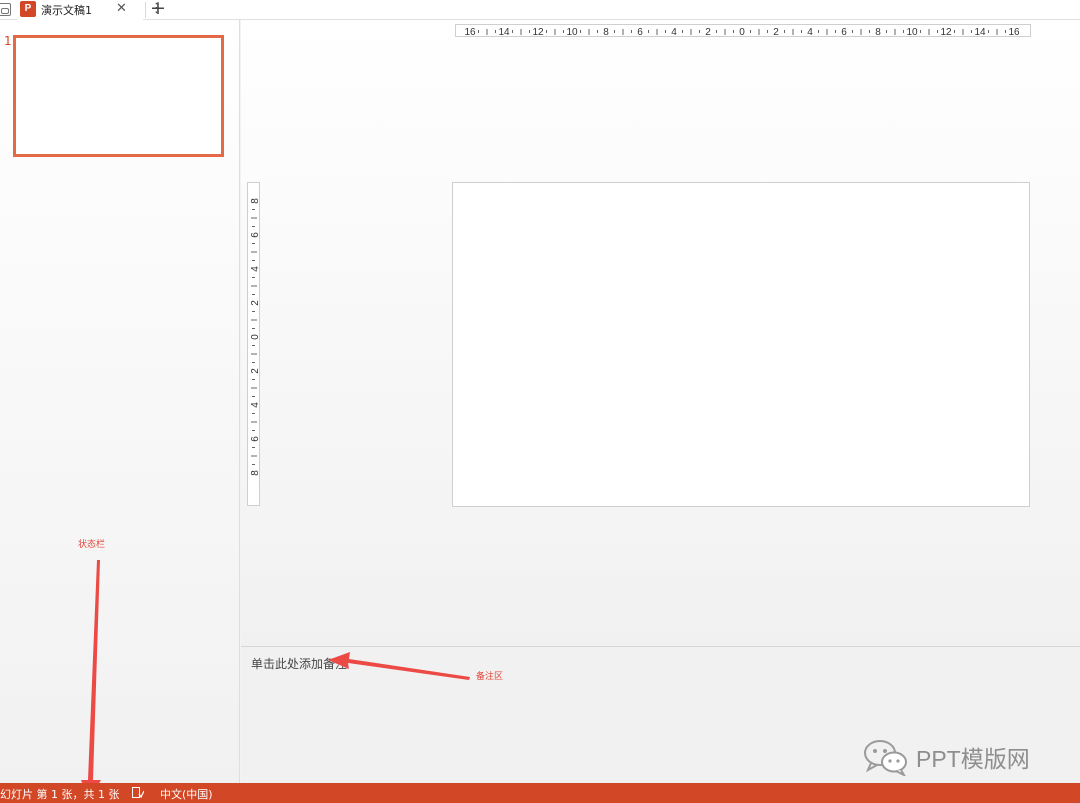  Describe the element at coordinates (145, 10) in the screenshot. I see `tab-divider` at that location.